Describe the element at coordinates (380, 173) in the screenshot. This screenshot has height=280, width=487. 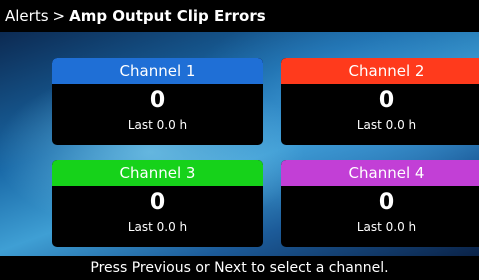
I see `channel-4-label: Channel 4` at that location.